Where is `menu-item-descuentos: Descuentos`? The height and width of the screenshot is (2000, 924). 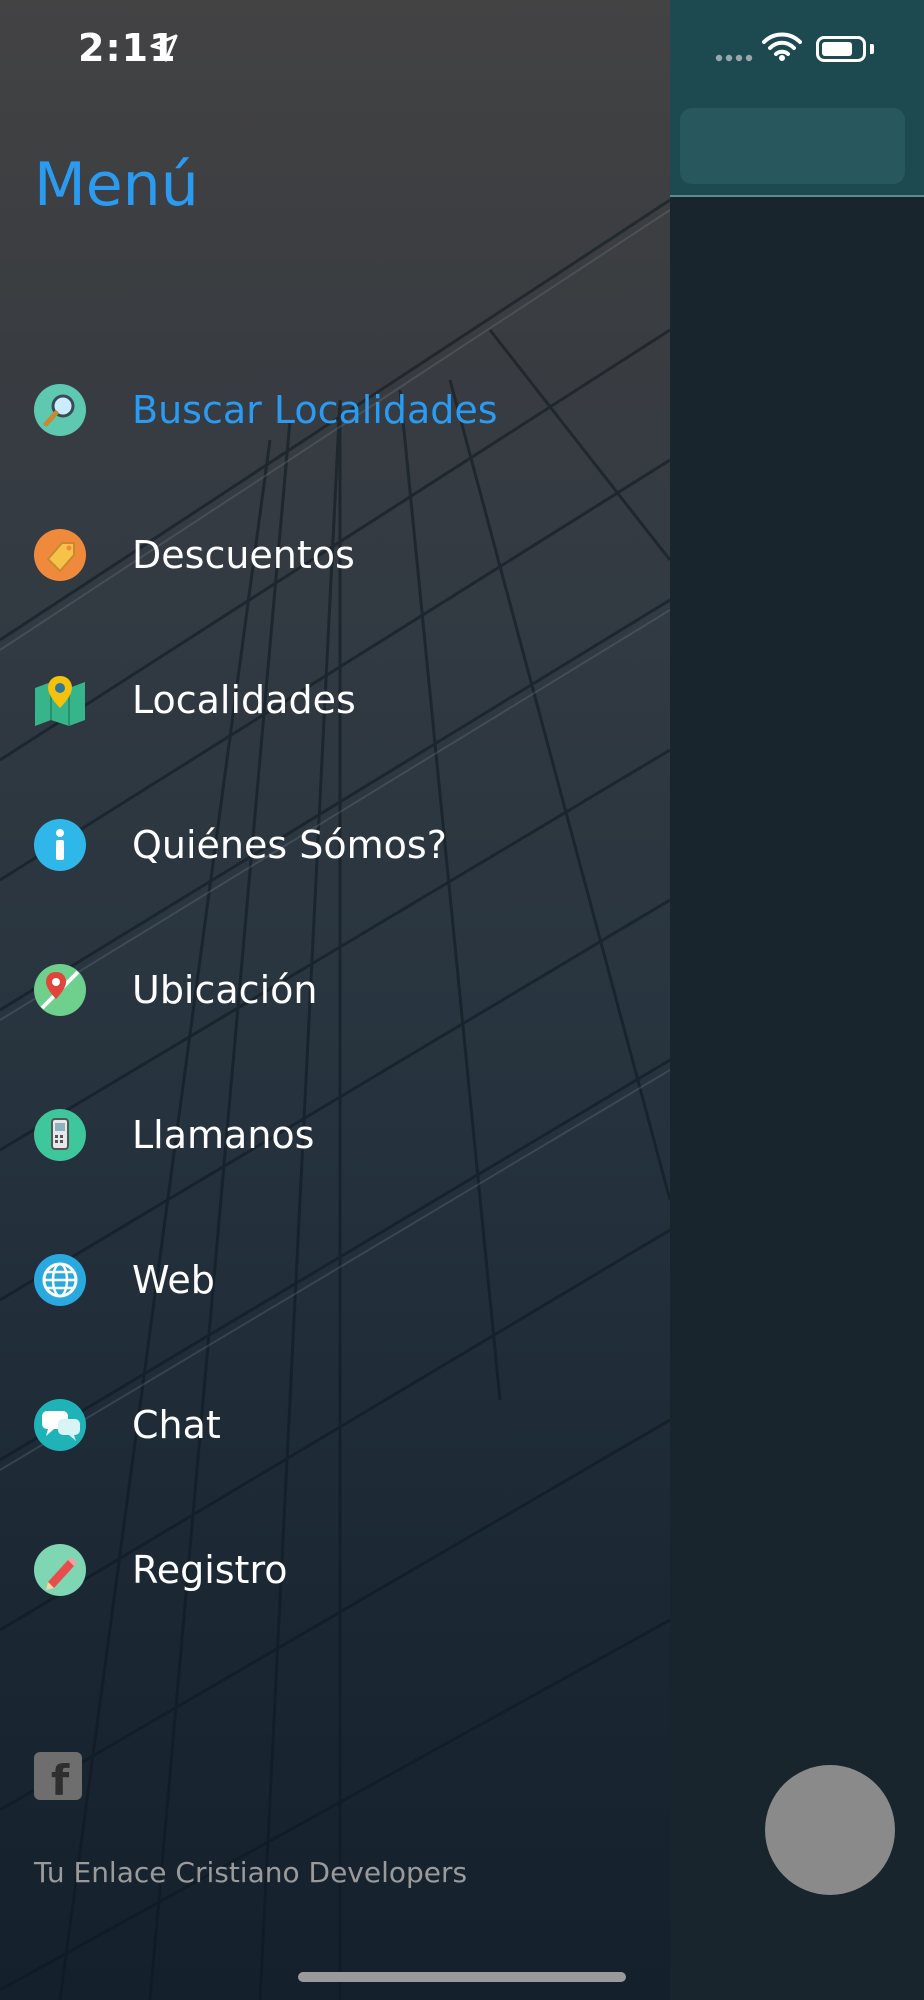 menu-item-descuentos: Descuentos is located at coordinates (194, 555).